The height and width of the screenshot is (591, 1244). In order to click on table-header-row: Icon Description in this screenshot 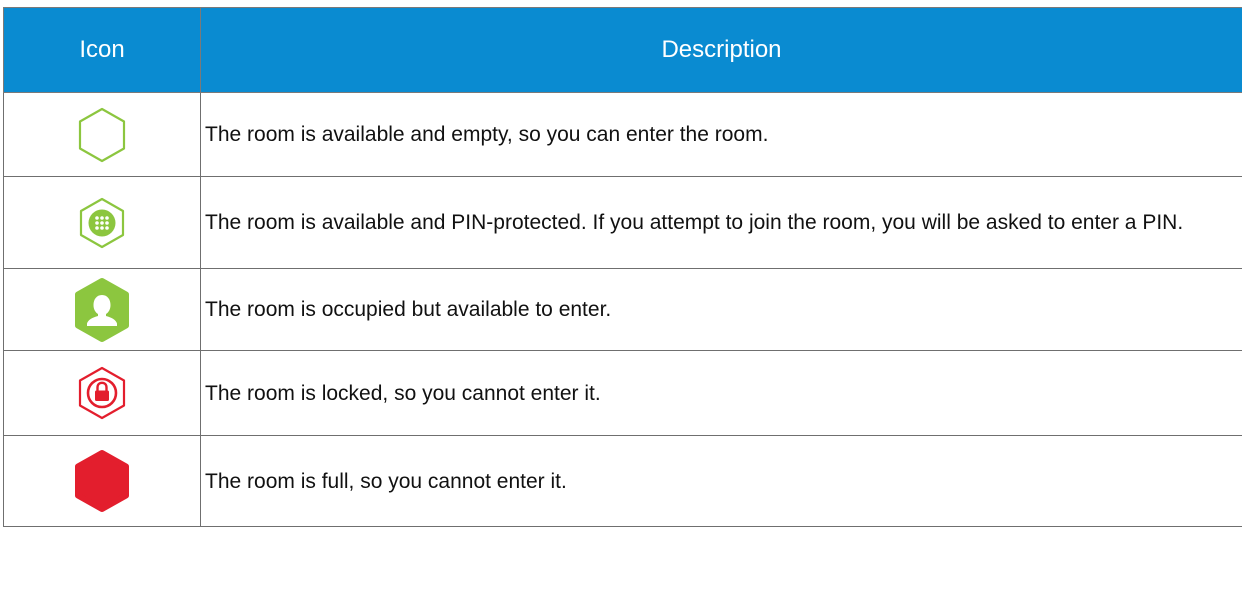, I will do `click(622, 50)`.